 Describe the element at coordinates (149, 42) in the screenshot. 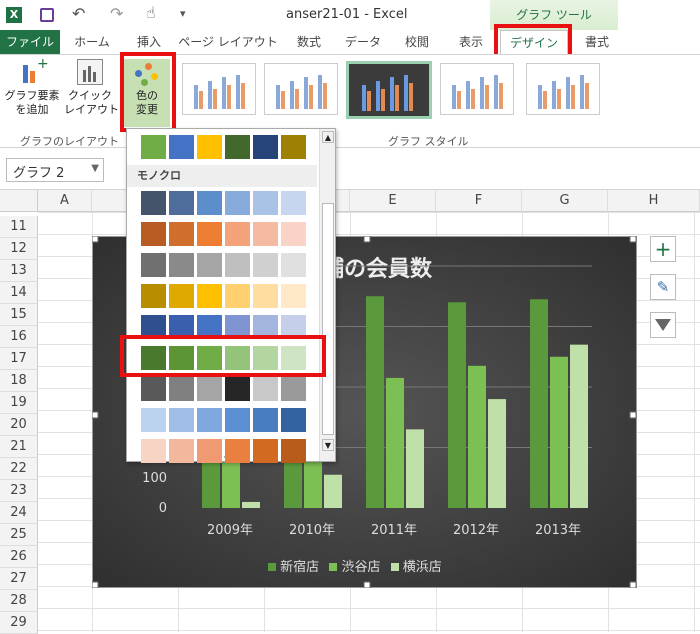

I see `tab-insert: 挿入` at that location.